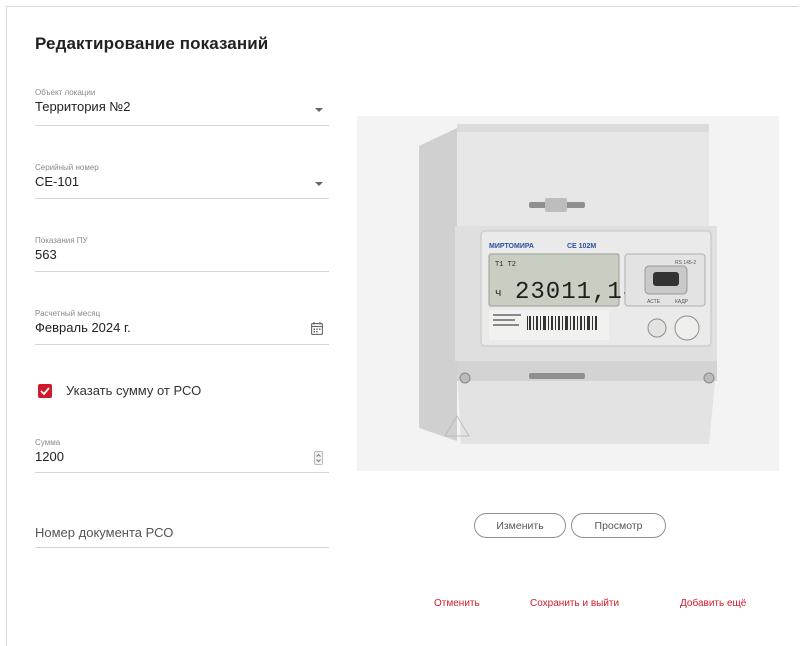 This screenshot has height=646, width=800. Describe the element at coordinates (713, 603) in the screenshot. I see `add-more-button: Добавить ещё` at that location.